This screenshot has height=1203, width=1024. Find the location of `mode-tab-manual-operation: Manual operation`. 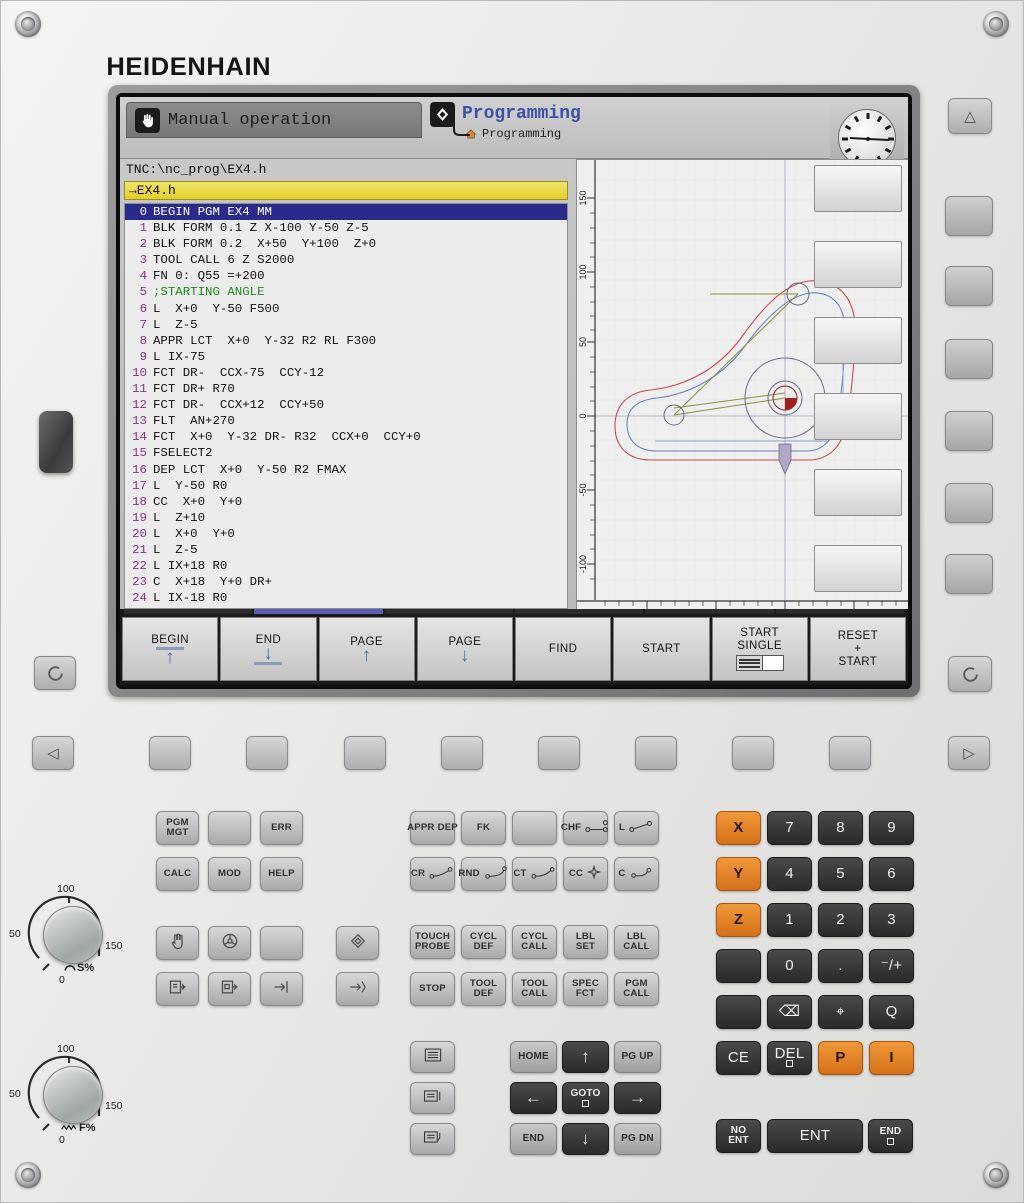

mode-tab-manual-operation: Manual operation is located at coordinates (274, 120).